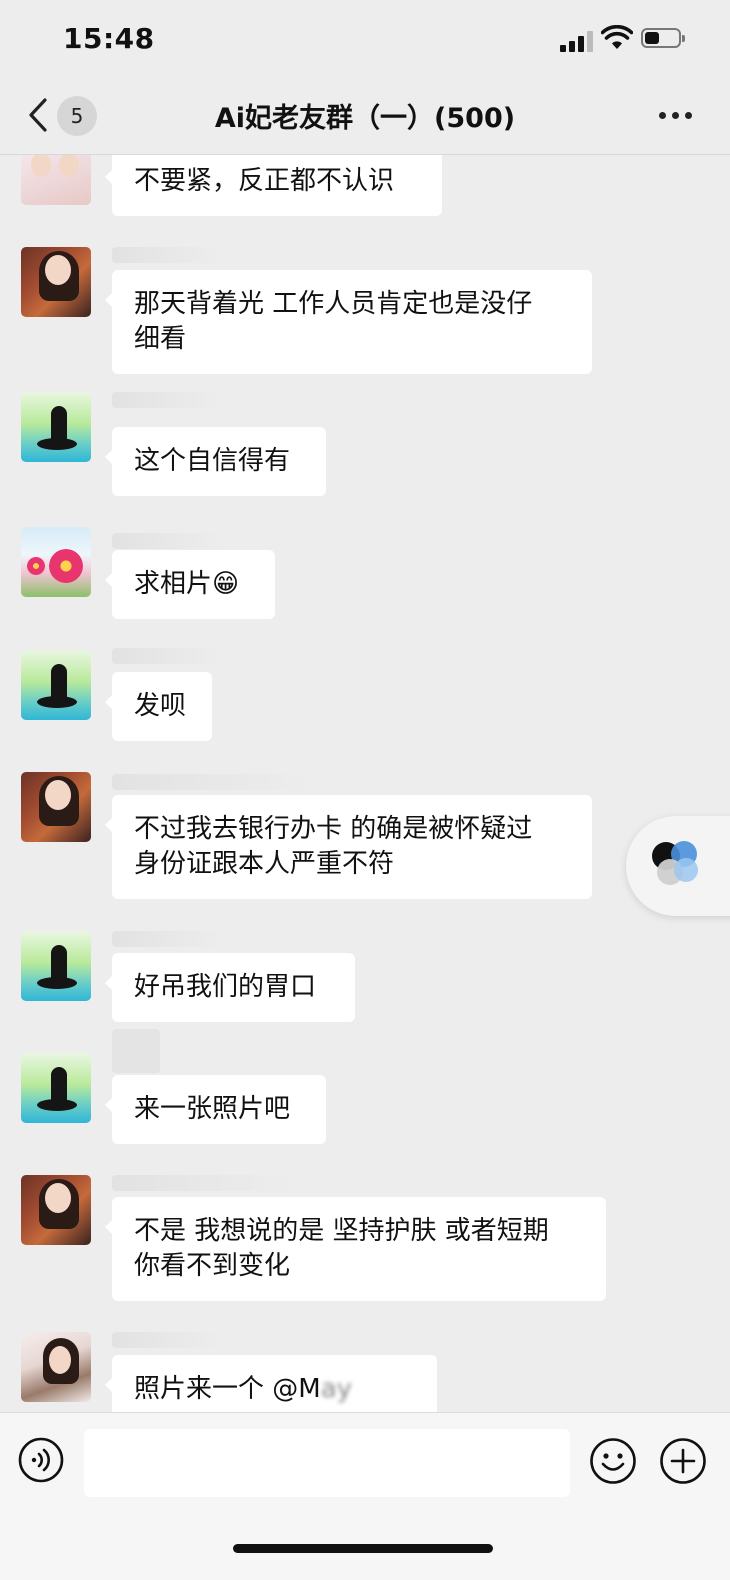 The width and height of the screenshot is (730, 1580). What do you see at coordinates (227, 1389) in the screenshot?
I see `message-text: 照片来一个 @M` at bounding box center [227, 1389].